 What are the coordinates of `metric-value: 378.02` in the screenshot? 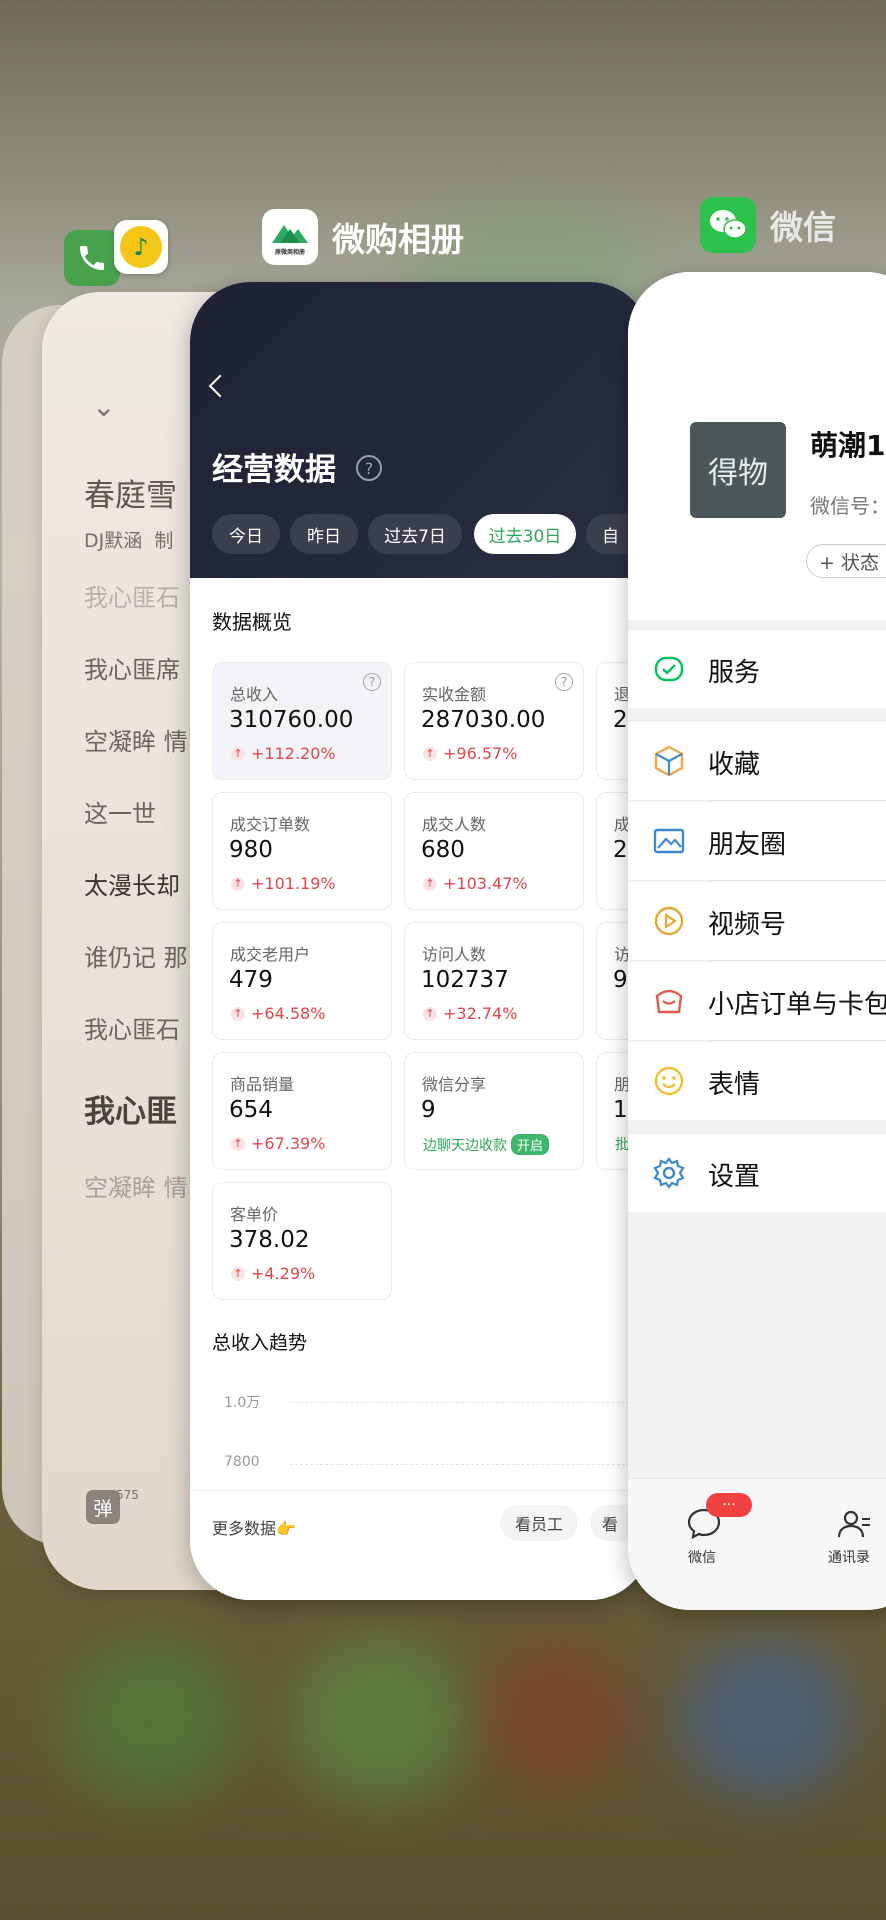 It's located at (269, 1240).